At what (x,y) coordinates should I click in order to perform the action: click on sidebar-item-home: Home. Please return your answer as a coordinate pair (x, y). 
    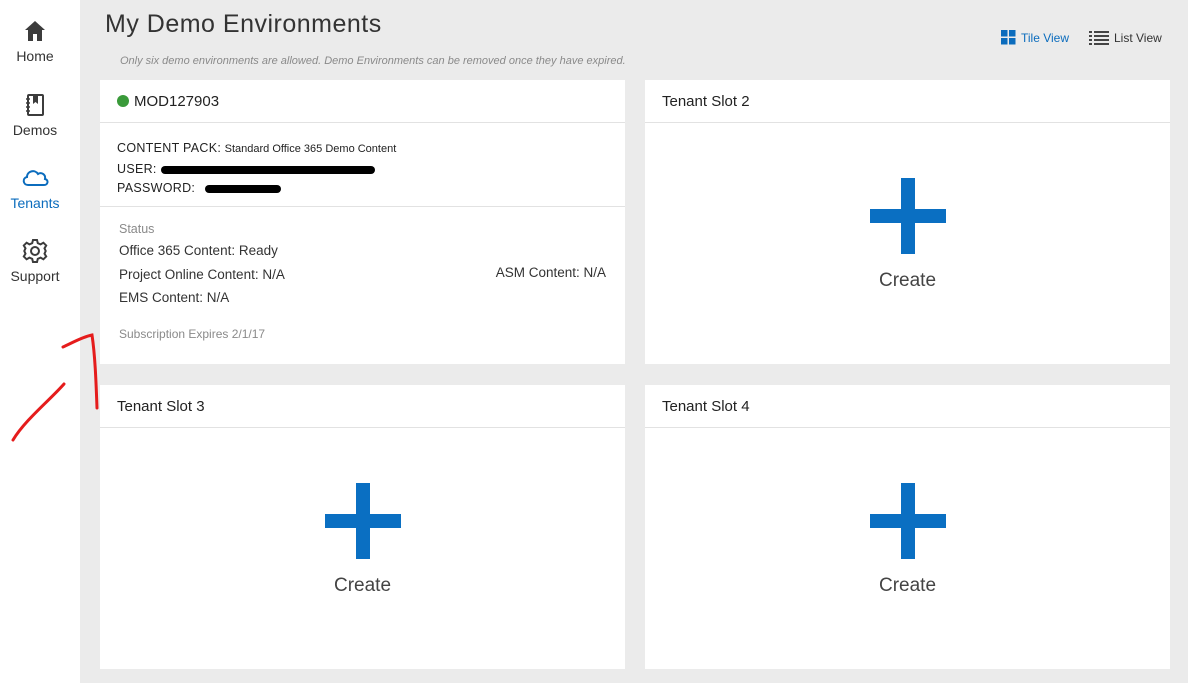
    Looking at the image, I should click on (35, 41).